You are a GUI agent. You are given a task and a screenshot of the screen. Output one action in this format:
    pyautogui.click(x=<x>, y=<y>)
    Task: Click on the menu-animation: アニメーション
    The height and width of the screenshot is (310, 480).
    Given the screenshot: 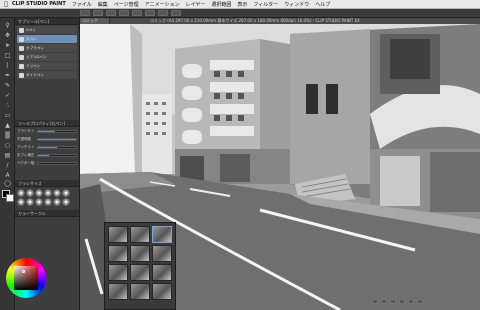 What is the action you would take?
    pyautogui.click(x=162, y=4)
    